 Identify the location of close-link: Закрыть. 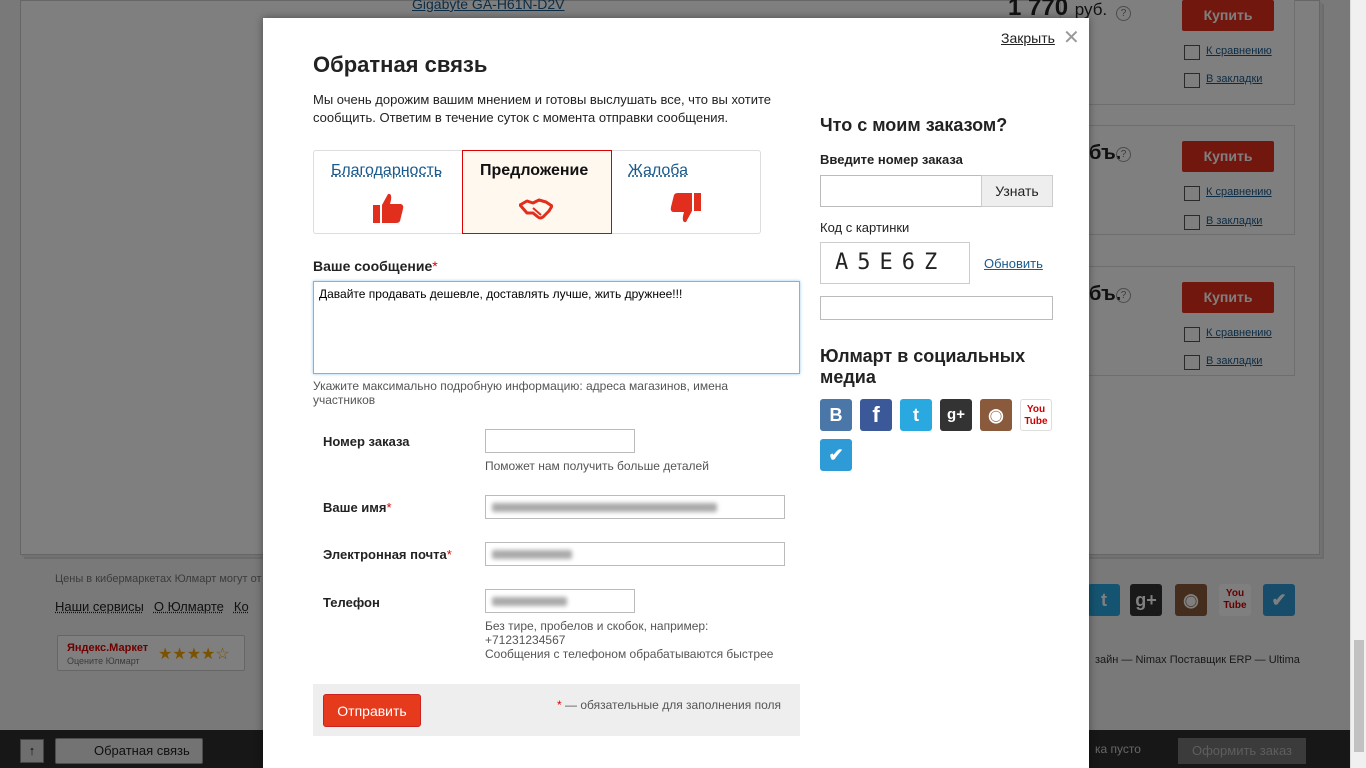
(1028, 38).